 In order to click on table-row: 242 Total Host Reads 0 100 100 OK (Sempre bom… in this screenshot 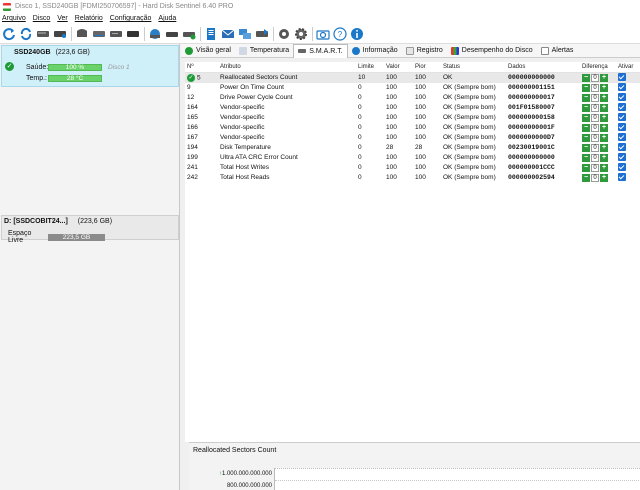, I will do `click(412, 177)`.